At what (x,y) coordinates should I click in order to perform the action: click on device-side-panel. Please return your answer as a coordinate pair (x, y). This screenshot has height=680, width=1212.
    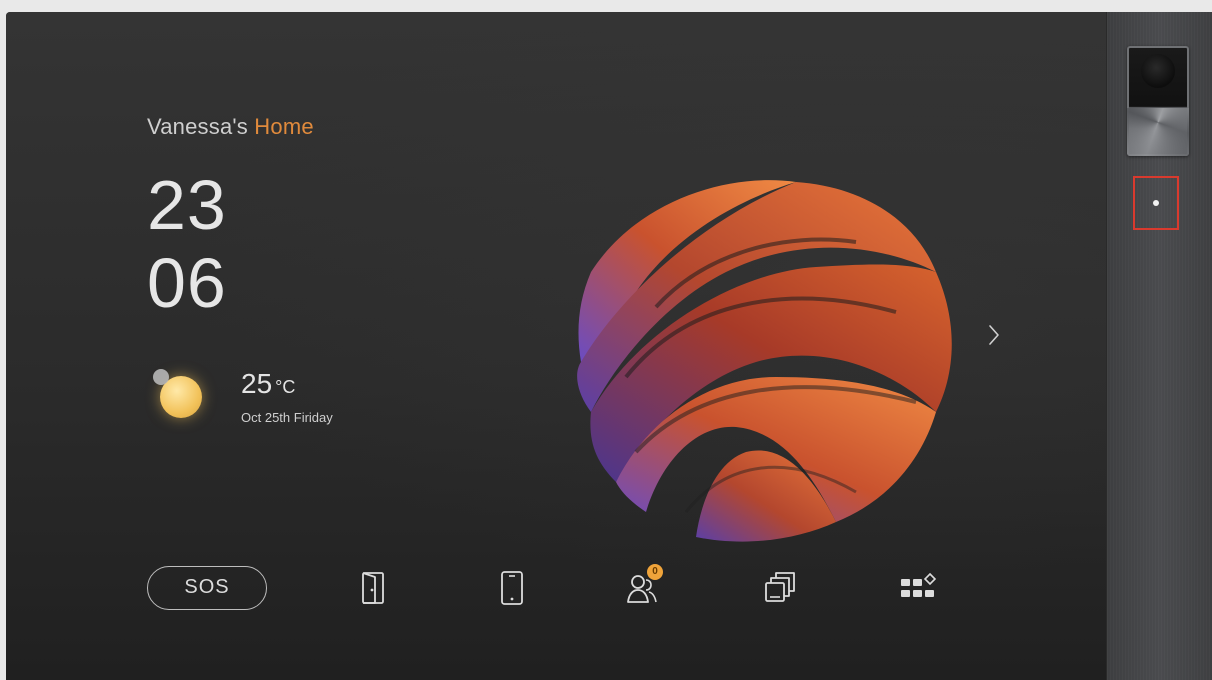
    Looking at the image, I should click on (1159, 346).